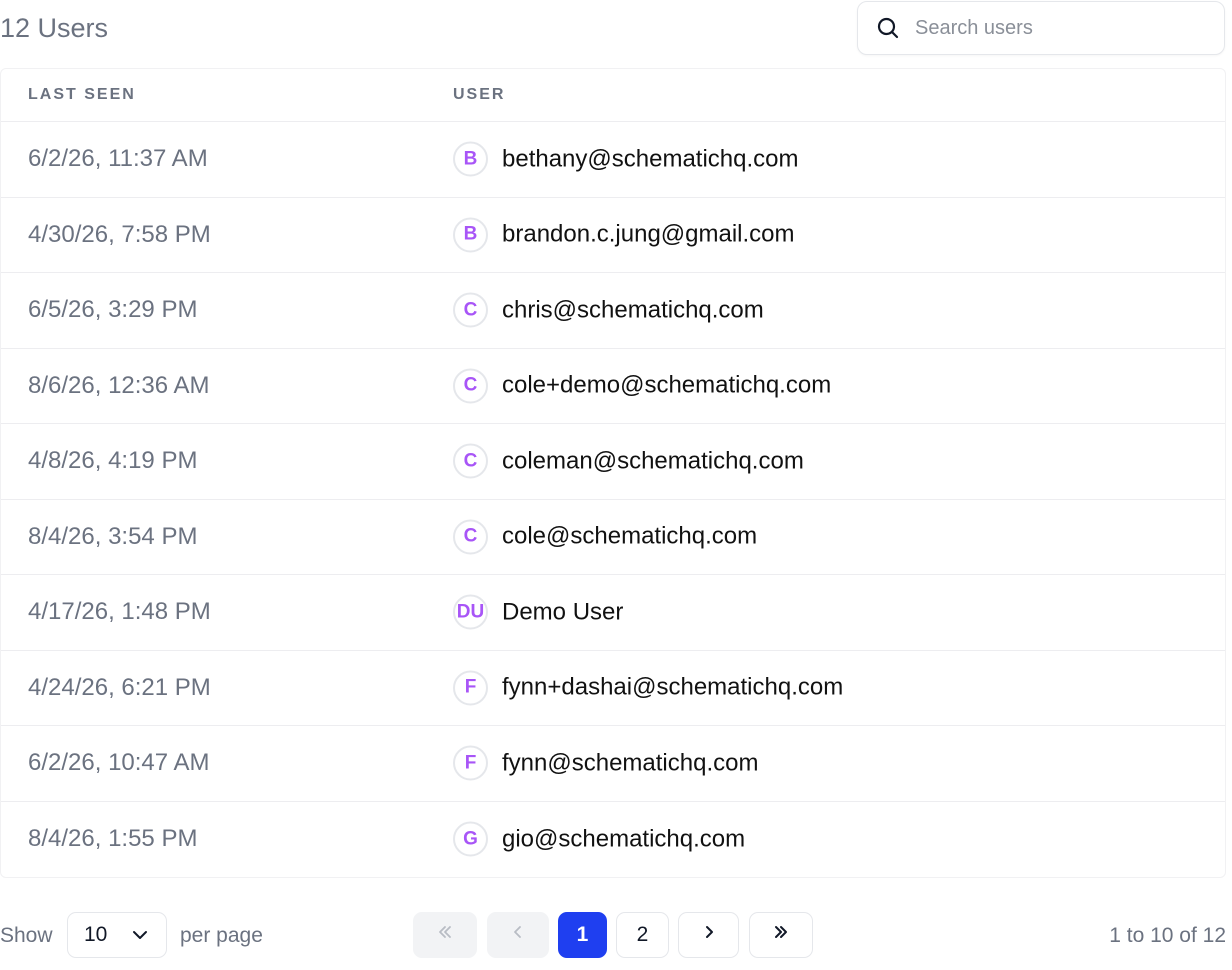 The image size is (1232, 970). What do you see at coordinates (113, 461) in the screenshot?
I see `last-seen-cell: 4/8/26, 4:19 PM` at bounding box center [113, 461].